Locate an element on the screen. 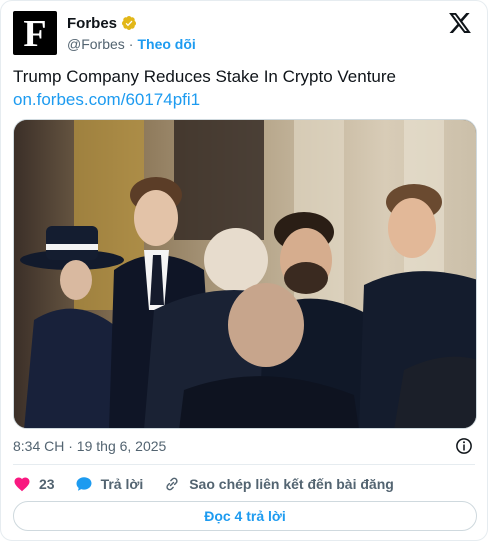 The width and height of the screenshot is (488, 541). tweet-link: on.forbes.com/60174pfi1 is located at coordinates (243, 99).